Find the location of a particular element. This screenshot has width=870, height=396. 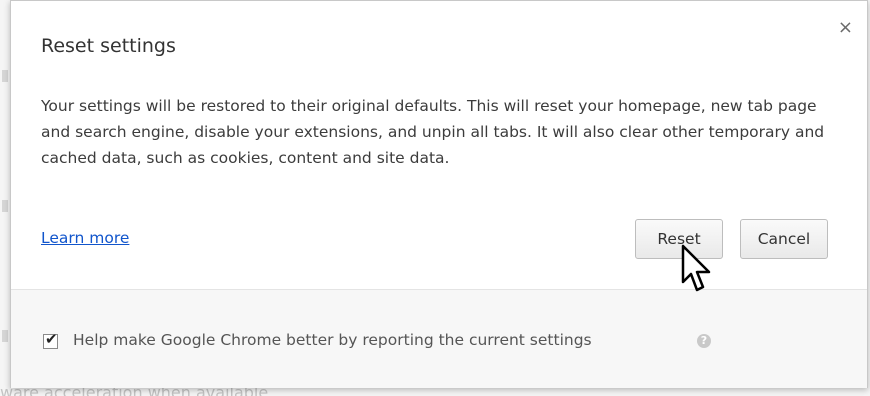

close-icon: × is located at coordinates (845, 28).